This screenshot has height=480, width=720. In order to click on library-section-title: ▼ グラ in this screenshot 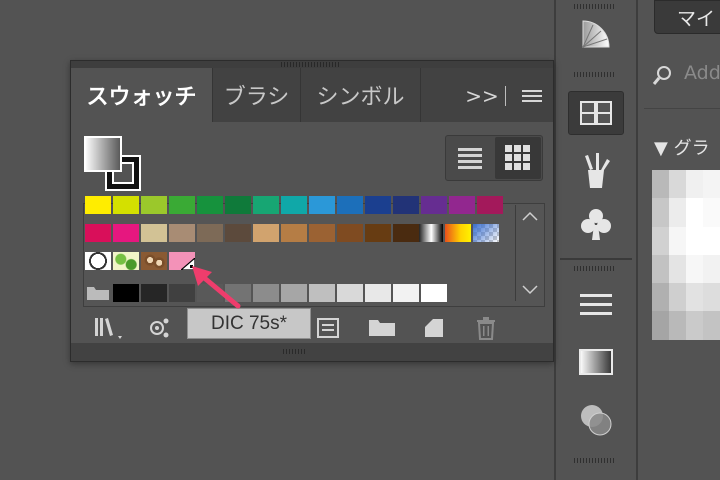, I will do `click(682, 147)`.